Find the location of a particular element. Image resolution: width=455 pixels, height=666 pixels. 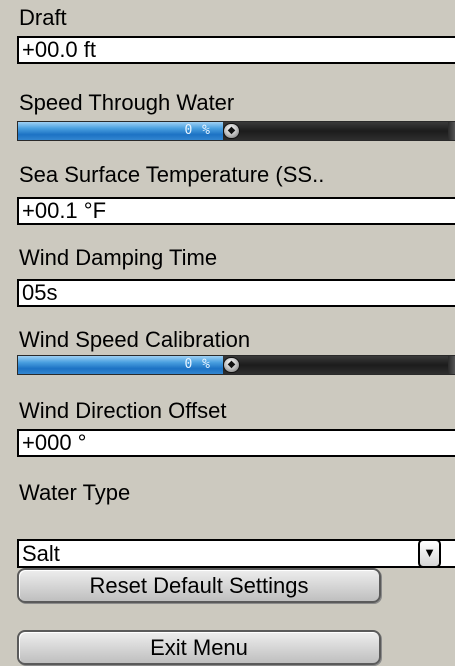

sea-surface-temperature-label: Sea Surface Temperature (SS.. is located at coordinates (172, 174).